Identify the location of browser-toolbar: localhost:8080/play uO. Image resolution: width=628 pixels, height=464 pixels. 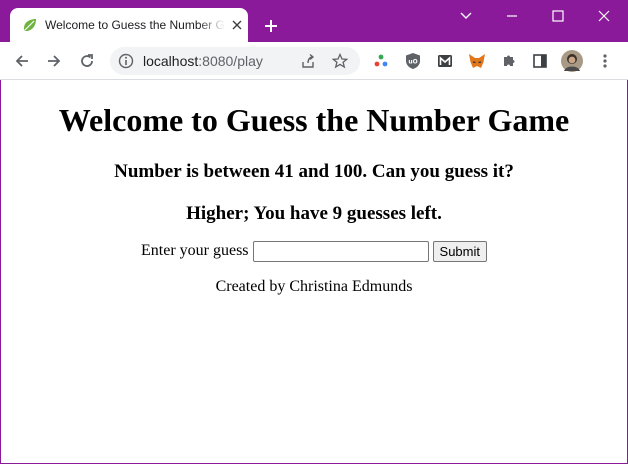
(314, 61).